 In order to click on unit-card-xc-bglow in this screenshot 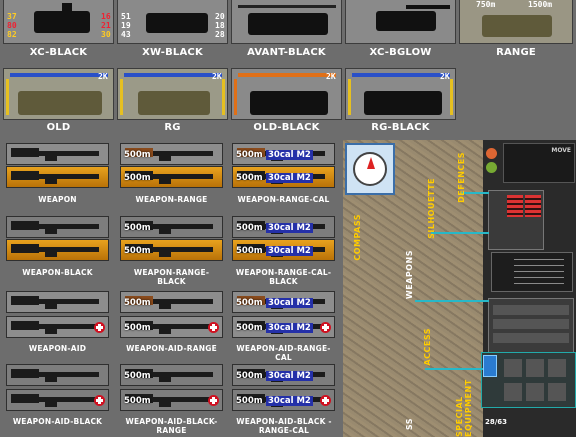, I will do `click(400, 22)`.